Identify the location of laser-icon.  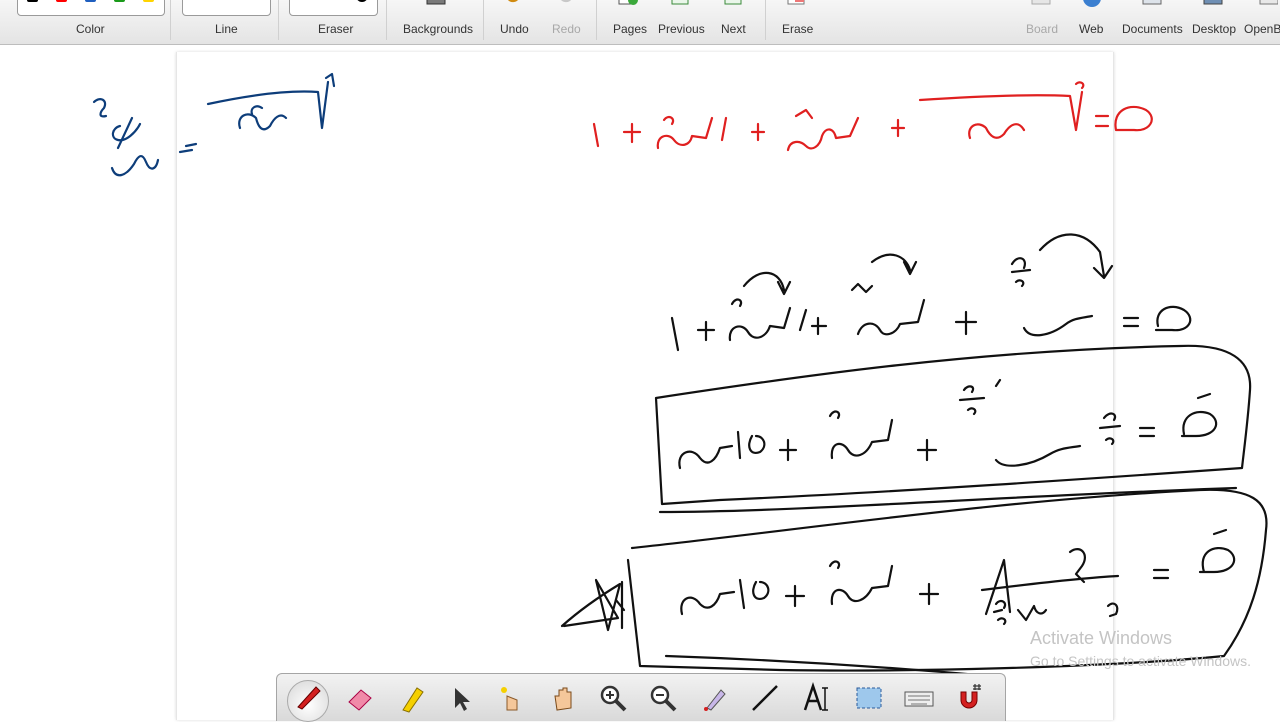
(509, 699).